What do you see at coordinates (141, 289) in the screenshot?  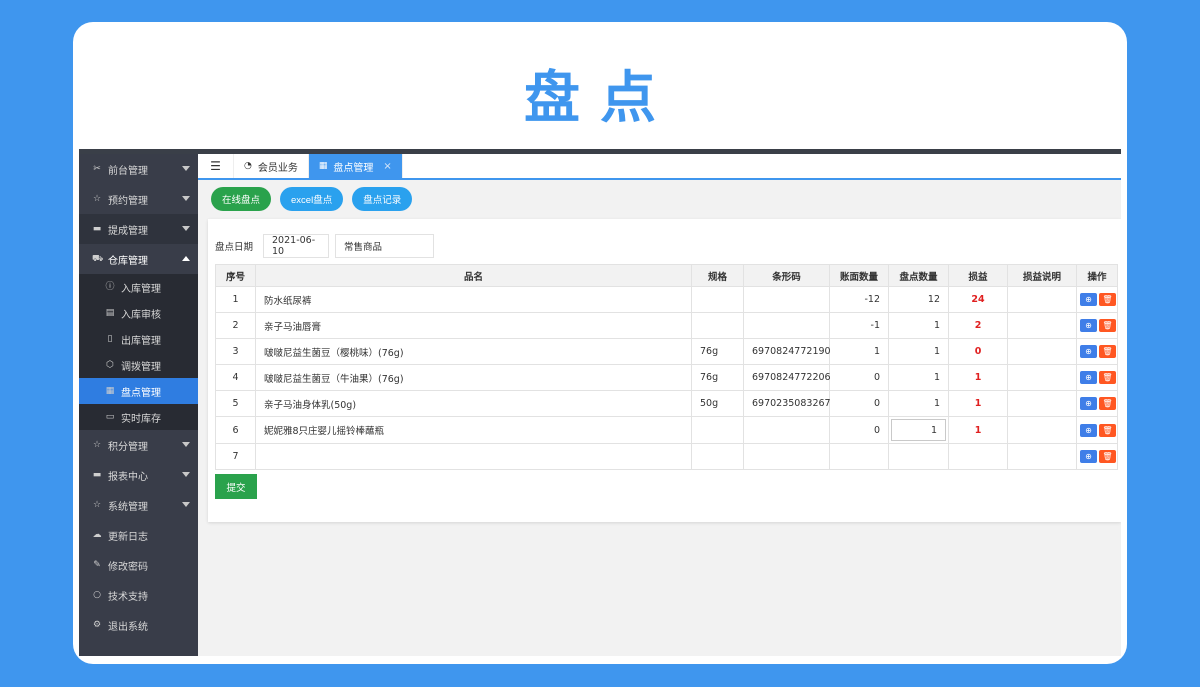 I see `sidebar-item-label: 入库管理` at bounding box center [141, 289].